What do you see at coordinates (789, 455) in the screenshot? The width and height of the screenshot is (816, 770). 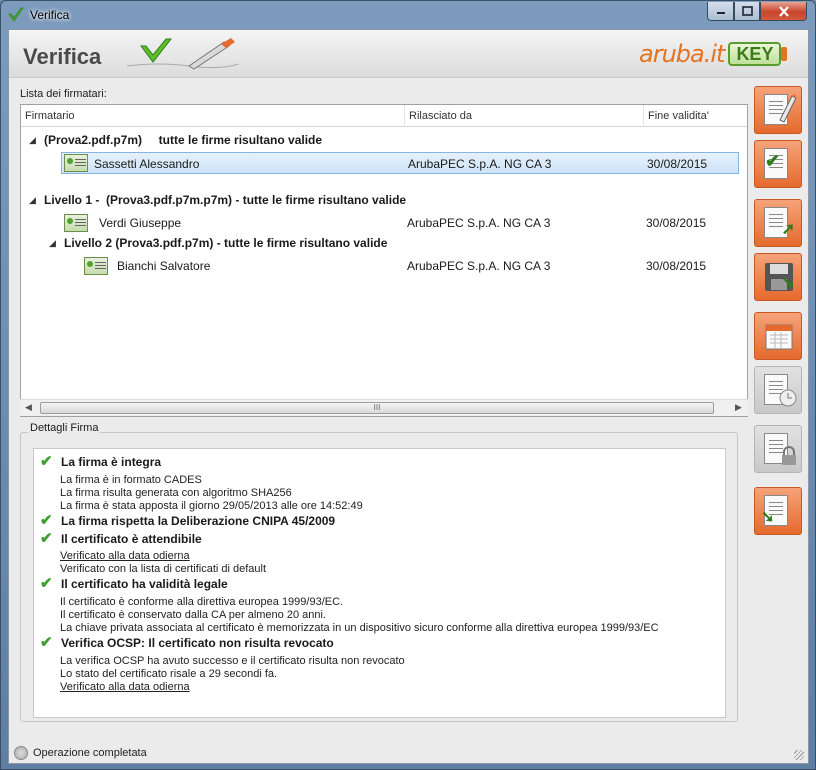 I see `lock-icon` at bounding box center [789, 455].